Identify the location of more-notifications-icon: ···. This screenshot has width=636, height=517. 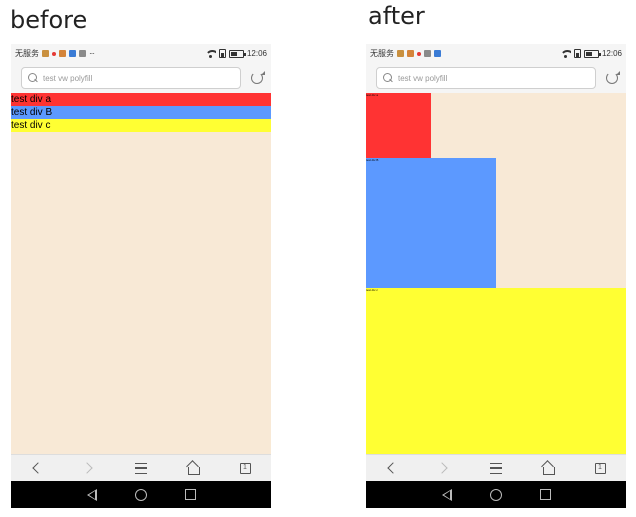
(92, 53).